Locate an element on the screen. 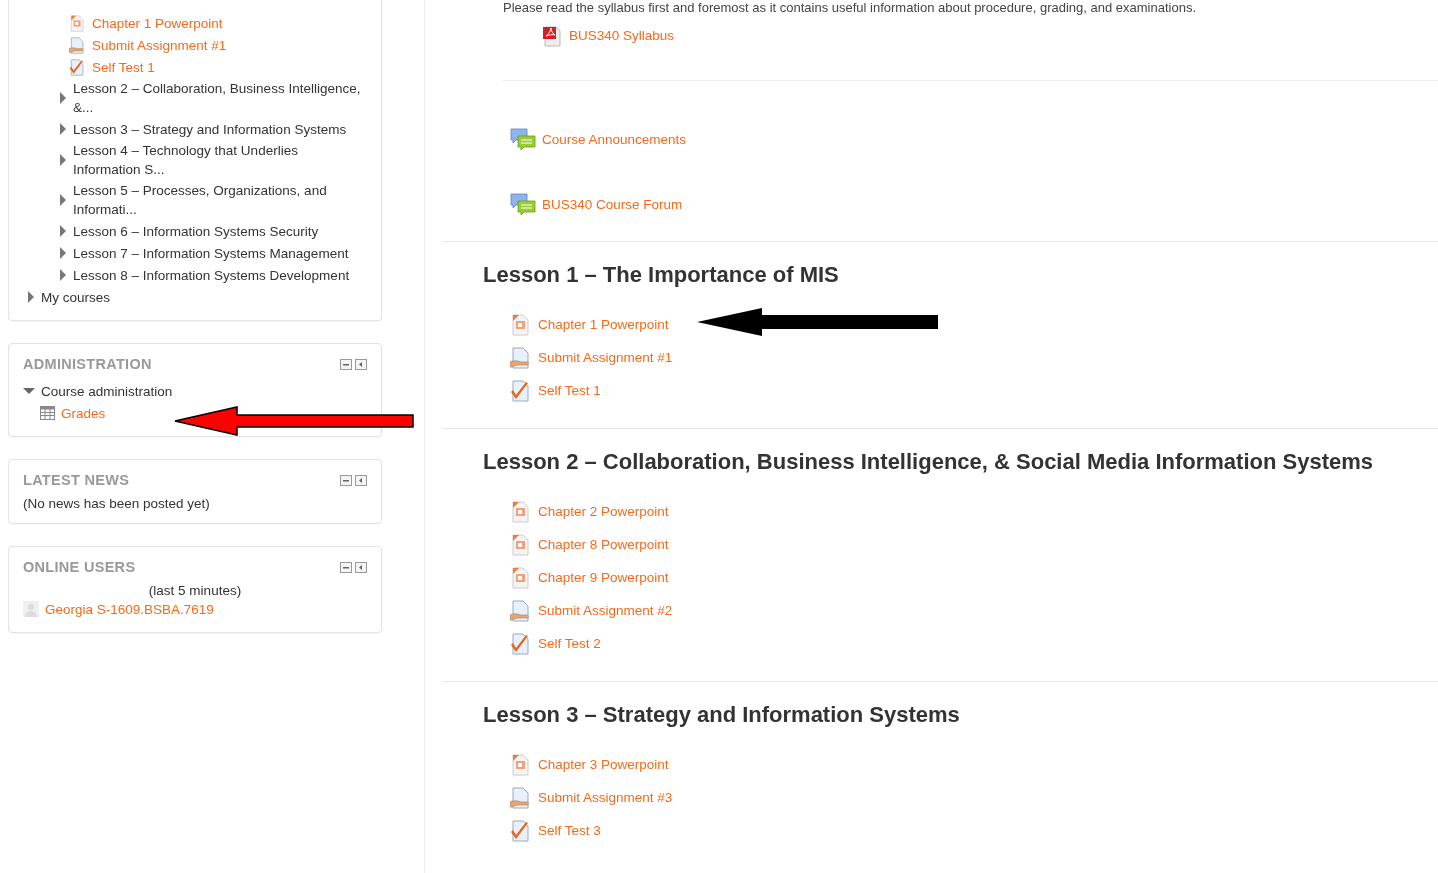  grades-link: Grades is located at coordinates (83, 413).